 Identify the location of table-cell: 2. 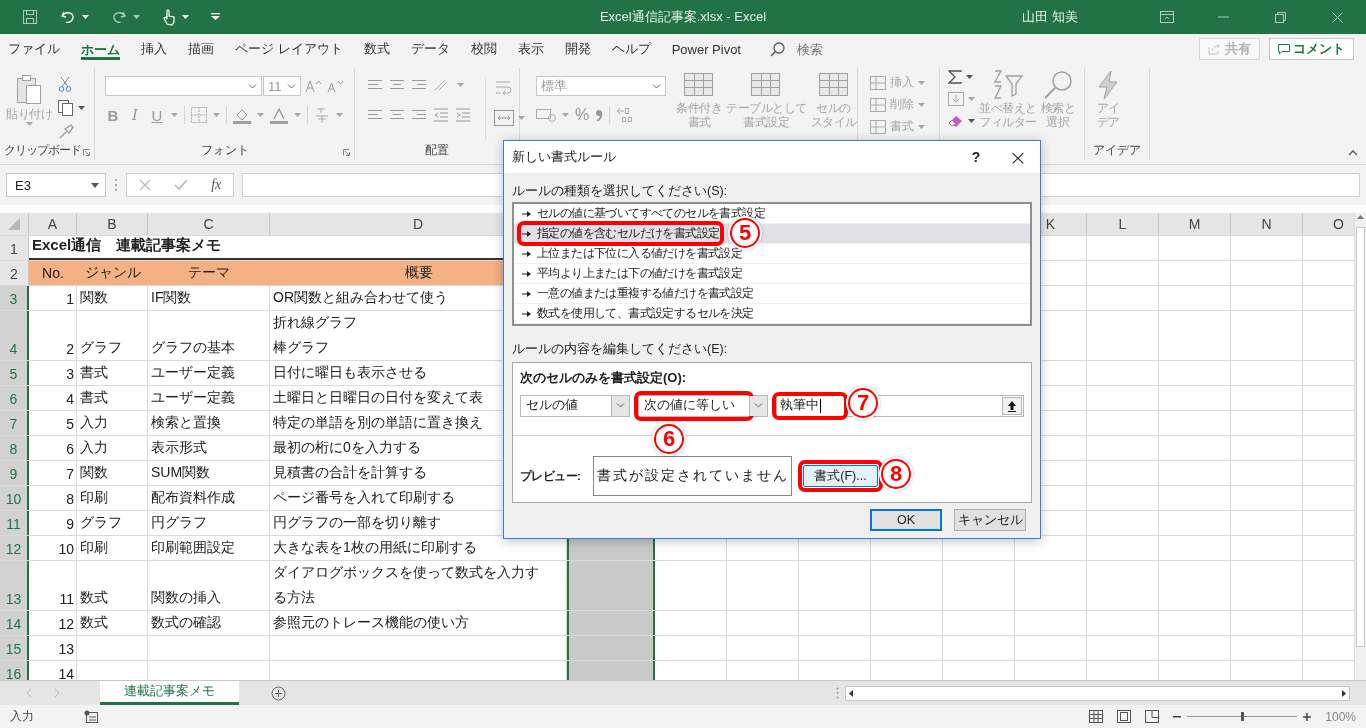
(70, 349).